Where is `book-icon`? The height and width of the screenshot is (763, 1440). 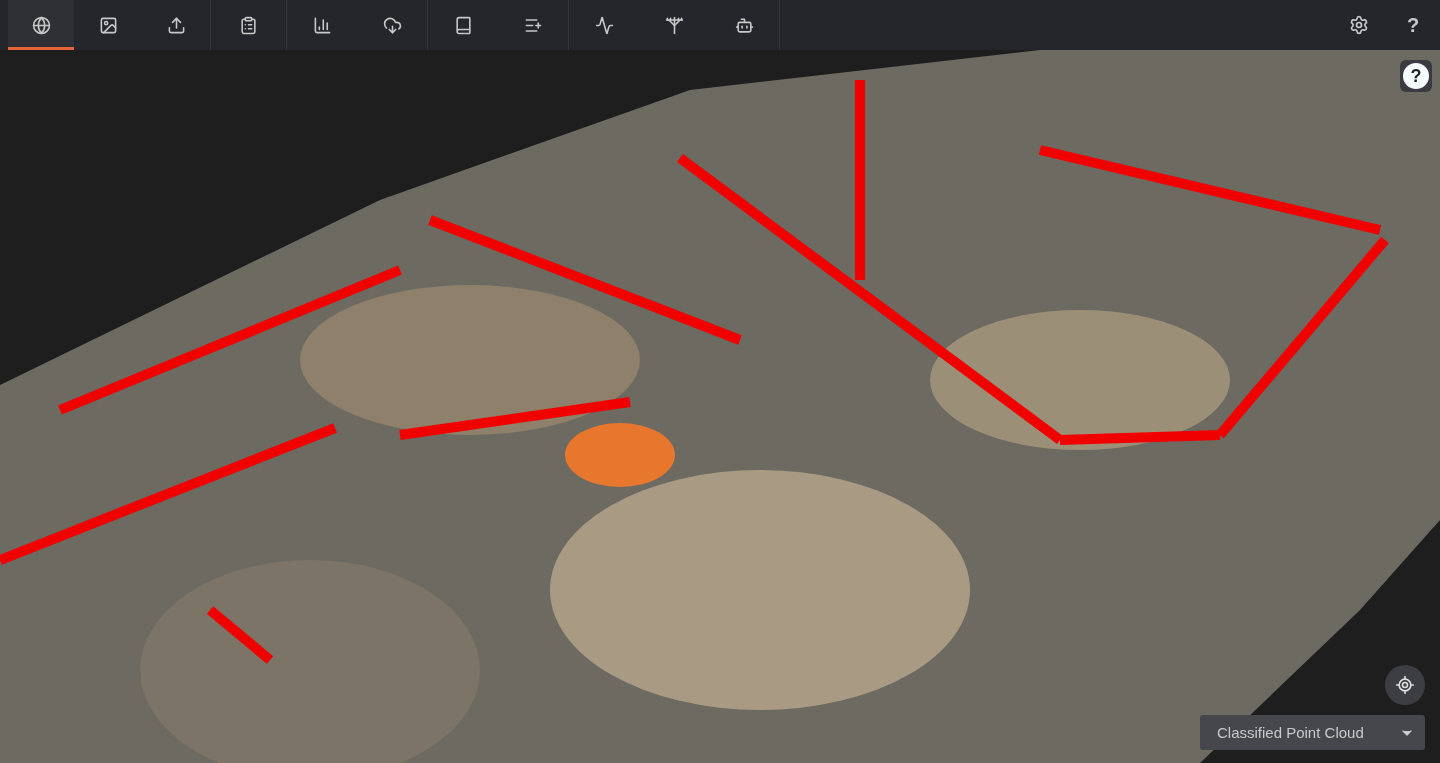 book-icon is located at coordinates (463, 25).